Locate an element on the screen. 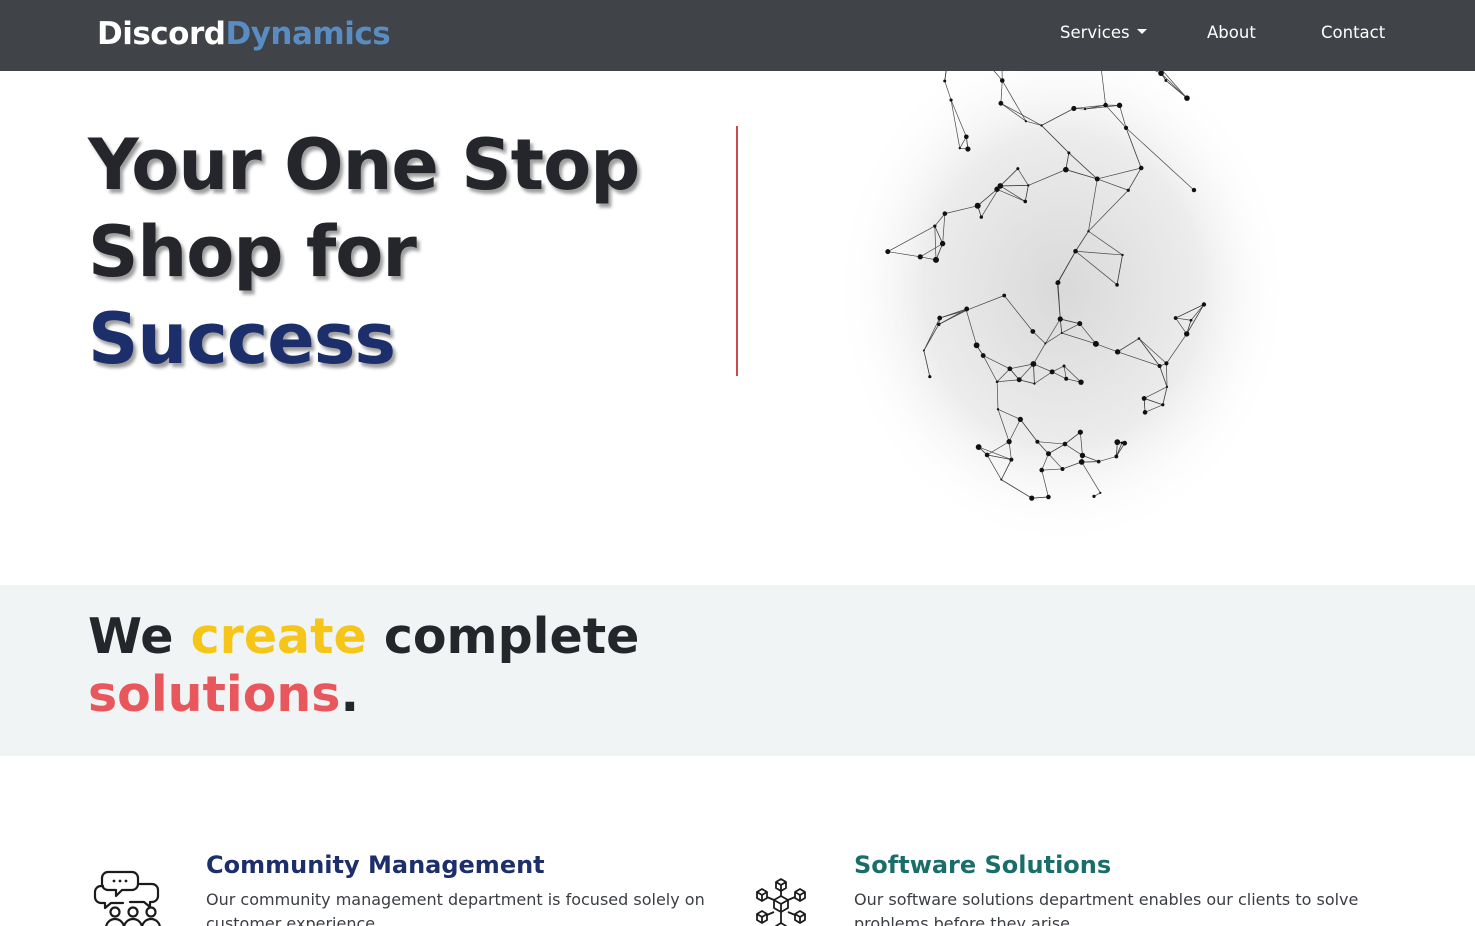 The height and width of the screenshot is (926, 1475). hero-divider is located at coordinates (737, 251).